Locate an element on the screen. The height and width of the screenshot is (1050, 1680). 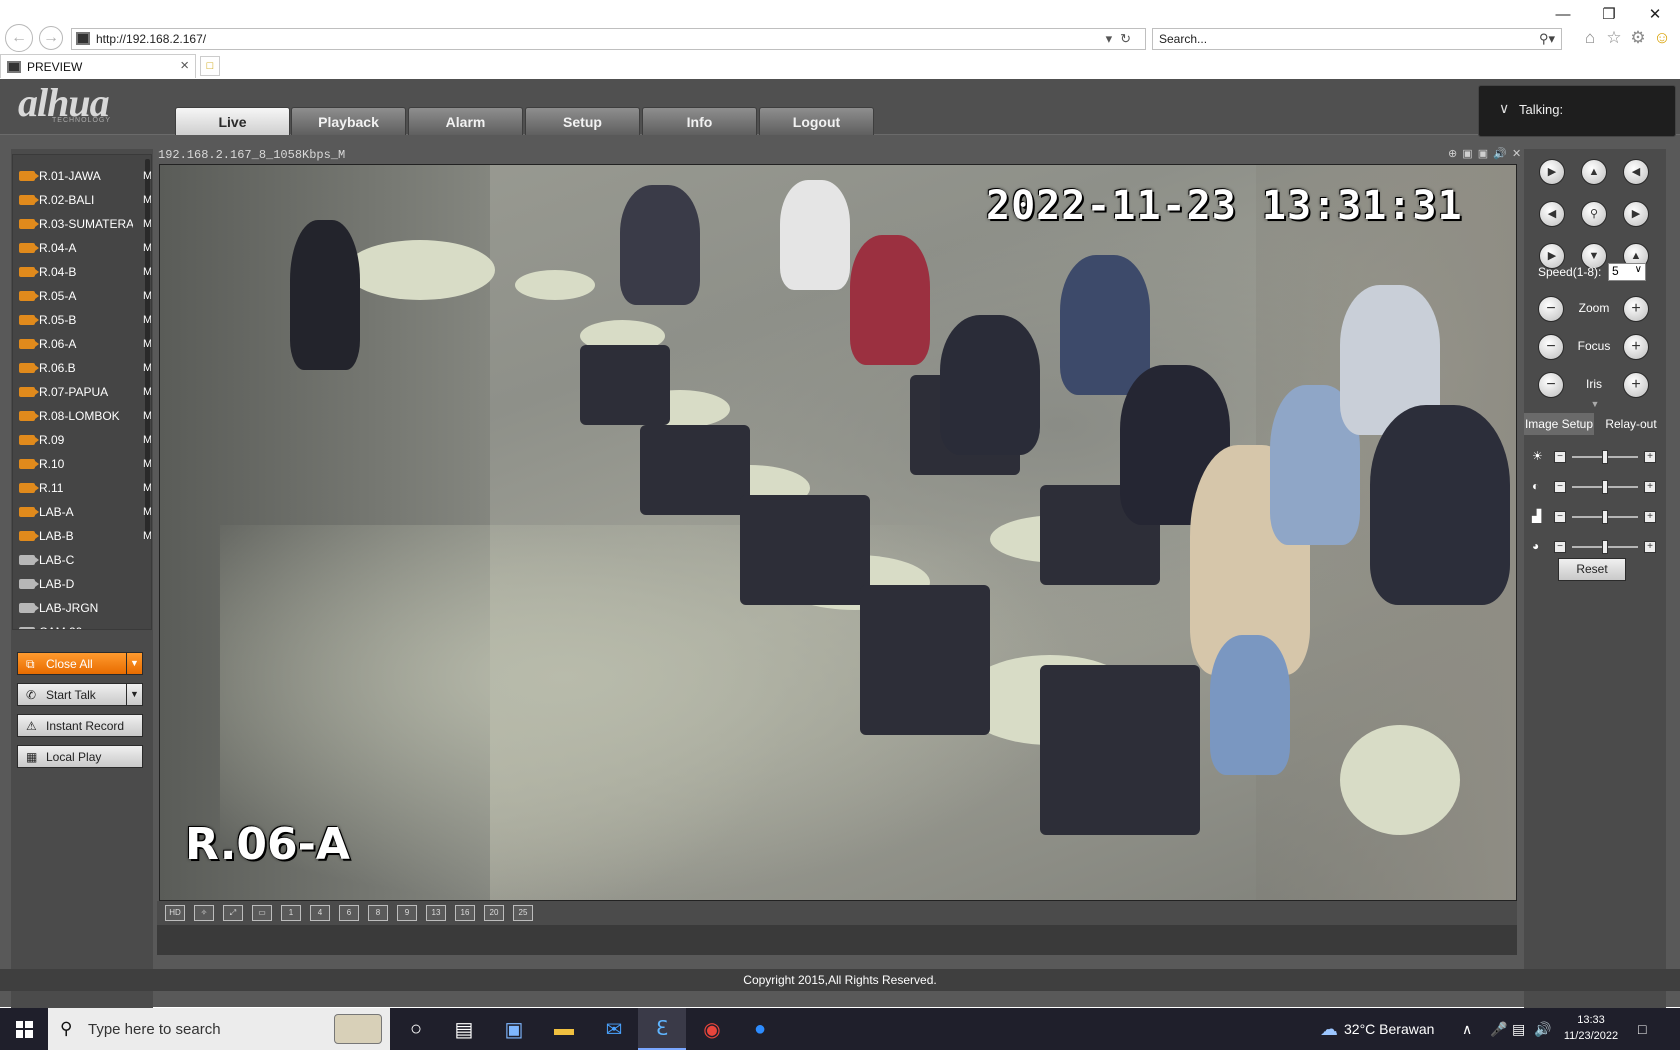
camera-list-item: LAB-C is located at coordinates (81, 560).